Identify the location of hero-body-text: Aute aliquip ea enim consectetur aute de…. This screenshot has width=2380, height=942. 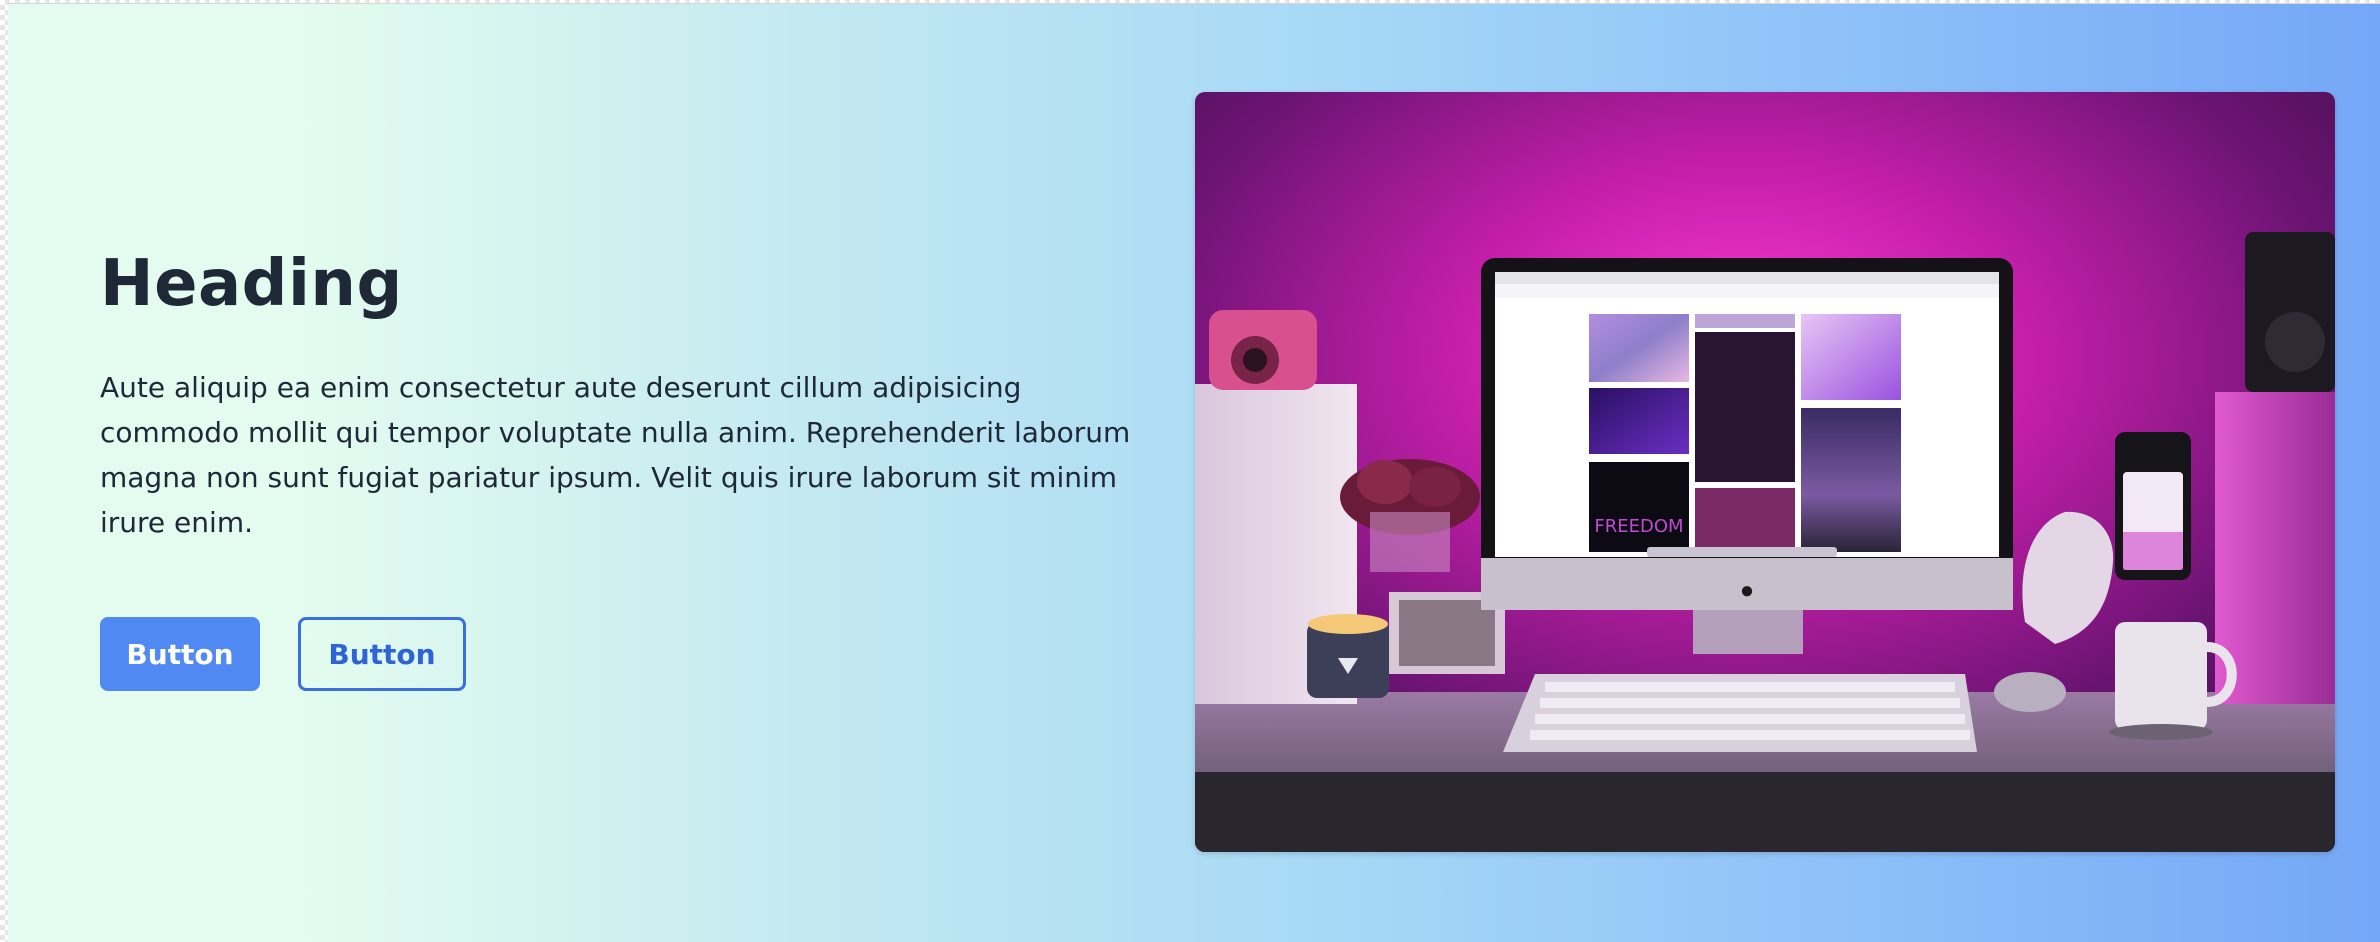
(615, 455).